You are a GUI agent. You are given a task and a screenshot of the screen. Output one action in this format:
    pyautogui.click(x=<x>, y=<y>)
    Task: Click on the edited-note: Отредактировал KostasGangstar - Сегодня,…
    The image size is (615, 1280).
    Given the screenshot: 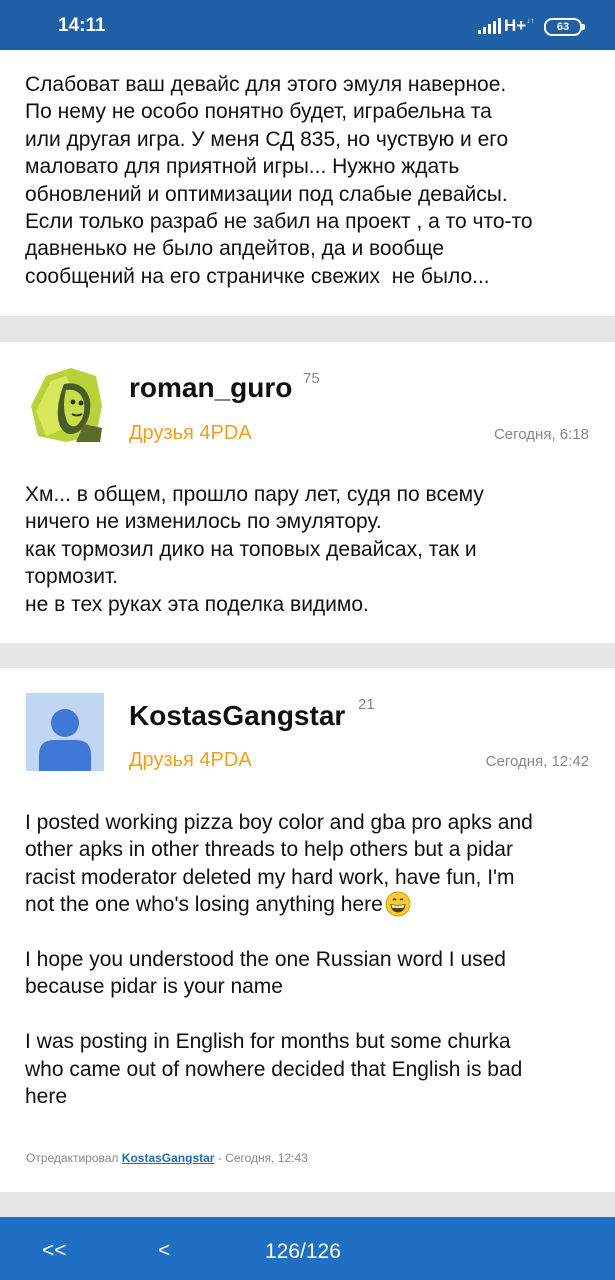 What is the action you would take?
    pyautogui.click(x=167, y=1158)
    